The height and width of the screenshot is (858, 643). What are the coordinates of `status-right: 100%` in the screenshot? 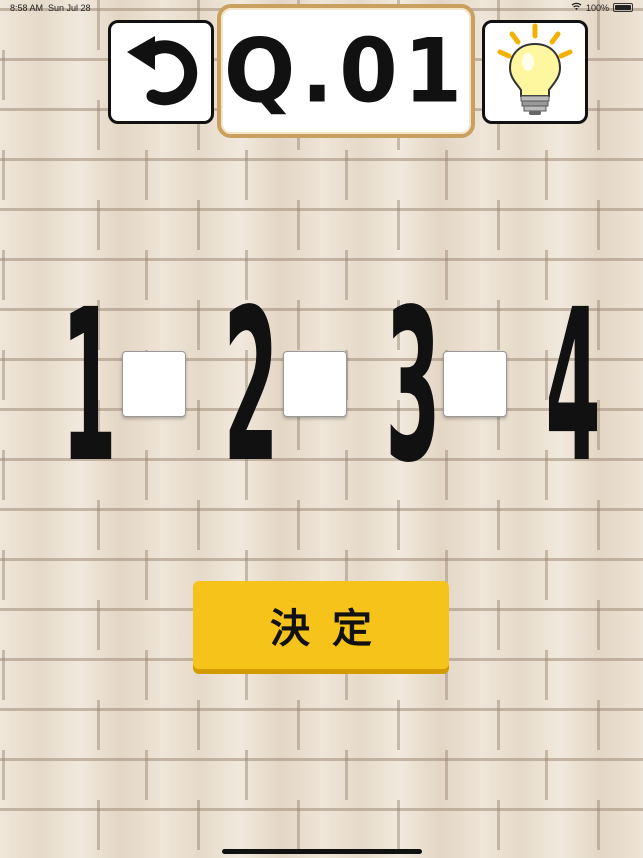 It's located at (602, 7).